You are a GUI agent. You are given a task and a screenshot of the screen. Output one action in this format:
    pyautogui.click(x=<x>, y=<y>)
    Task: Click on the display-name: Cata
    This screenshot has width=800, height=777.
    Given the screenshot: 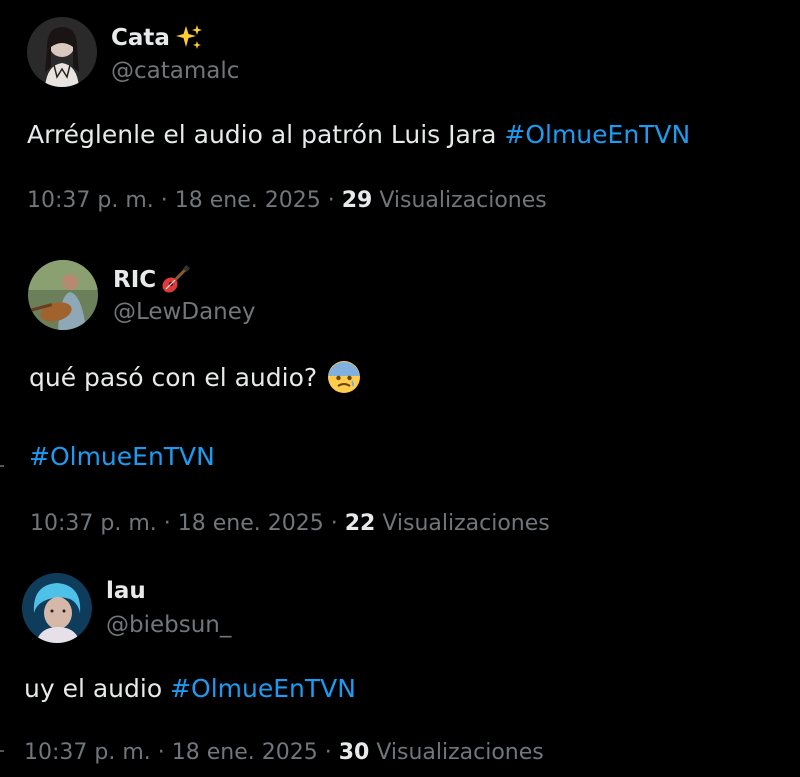 What is the action you would take?
    pyautogui.click(x=157, y=38)
    